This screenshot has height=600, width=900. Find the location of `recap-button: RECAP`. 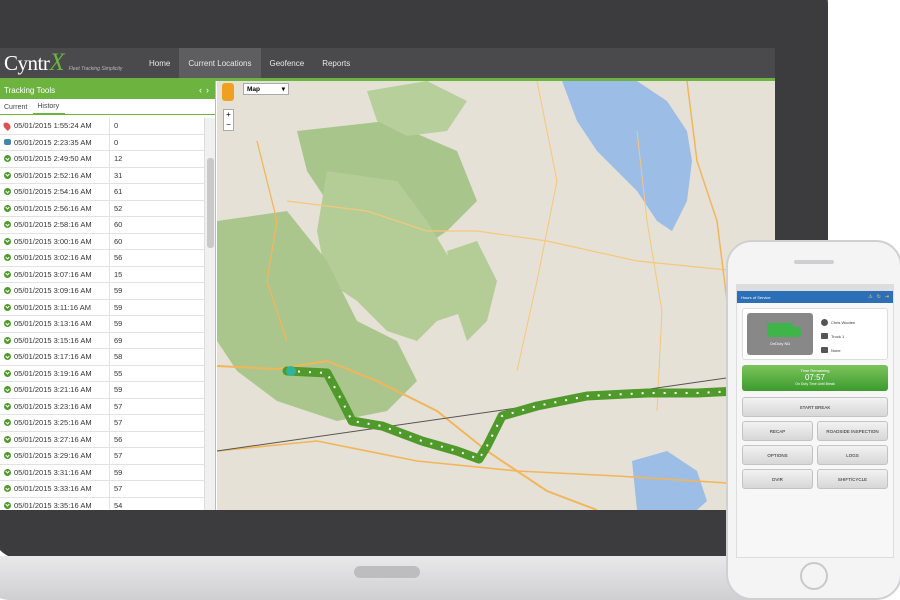

recap-button: RECAP is located at coordinates (777, 431).